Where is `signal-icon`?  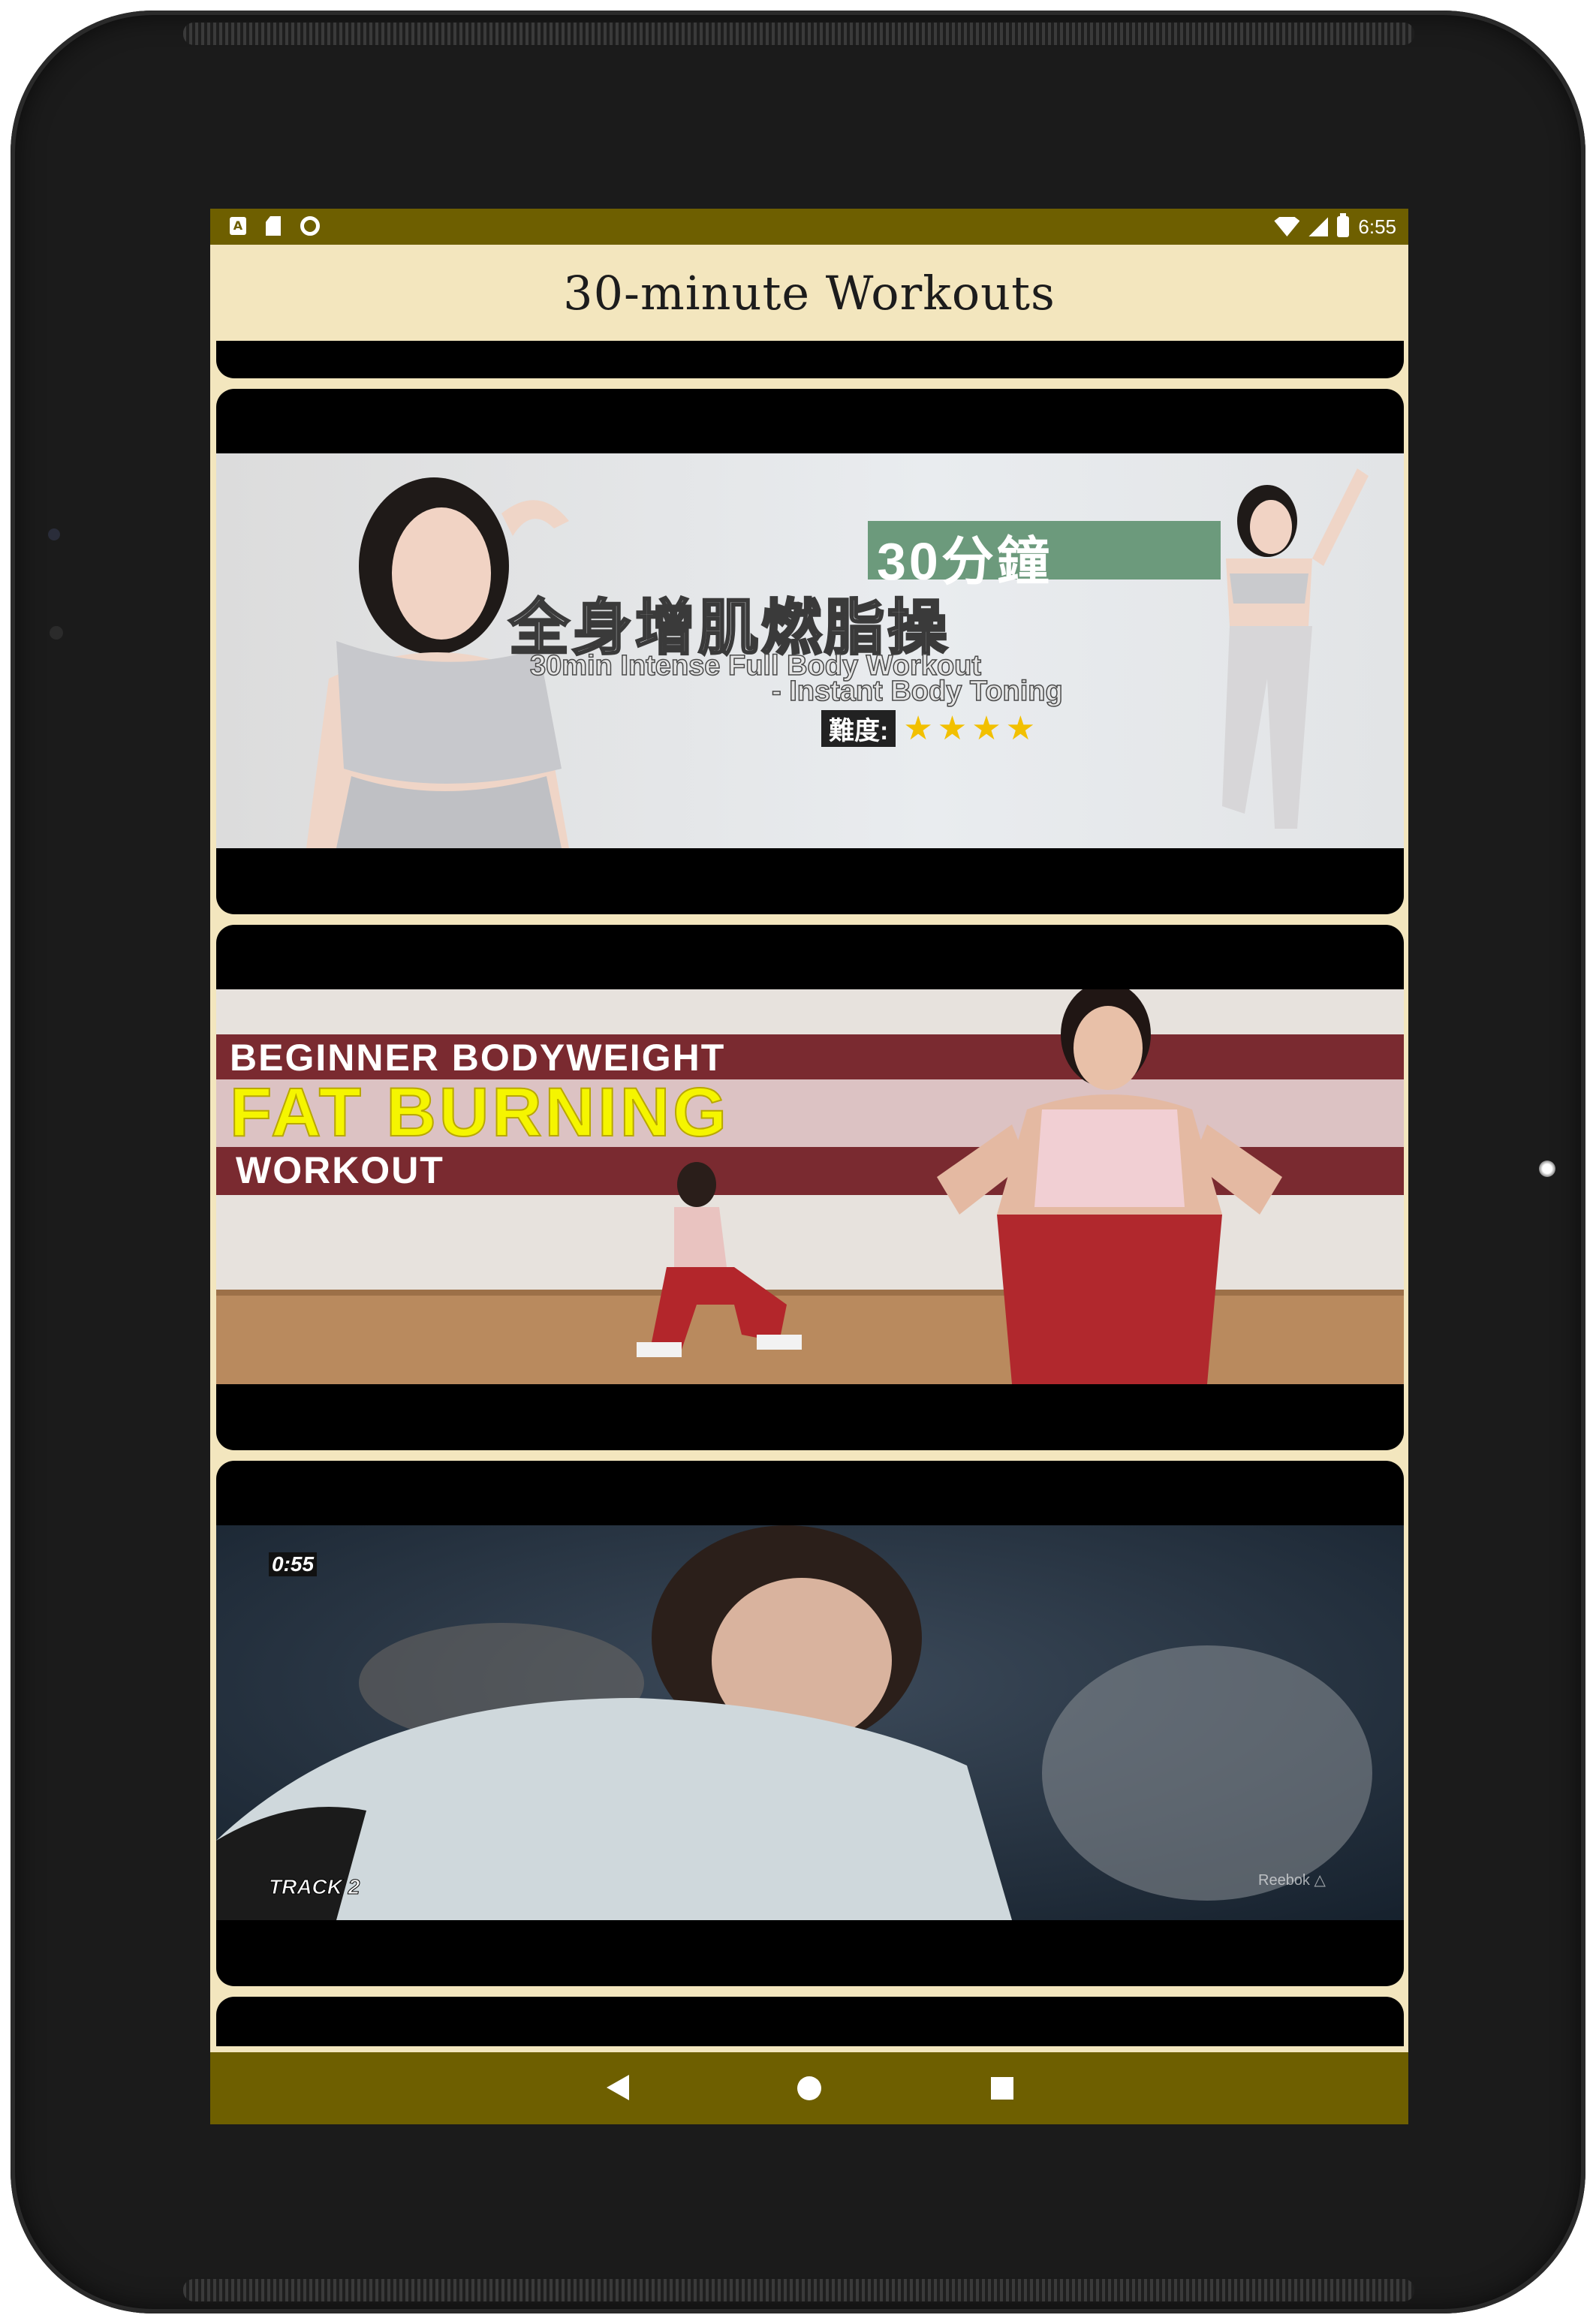
signal-icon is located at coordinates (1318, 226).